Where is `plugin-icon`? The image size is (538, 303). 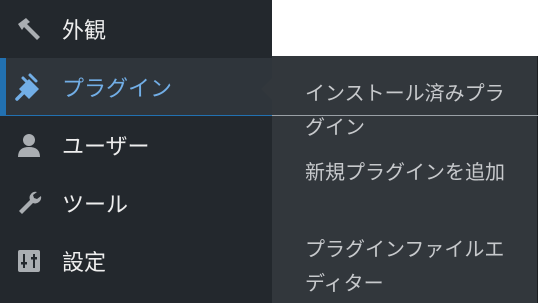
plugin-icon is located at coordinates (29, 87).